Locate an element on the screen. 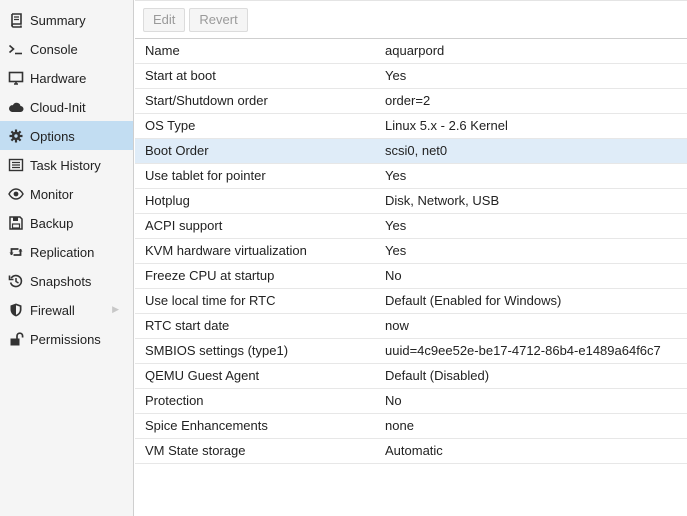 The width and height of the screenshot is (687, 516). revert-button: Revert is located at coordinates (218, 20).